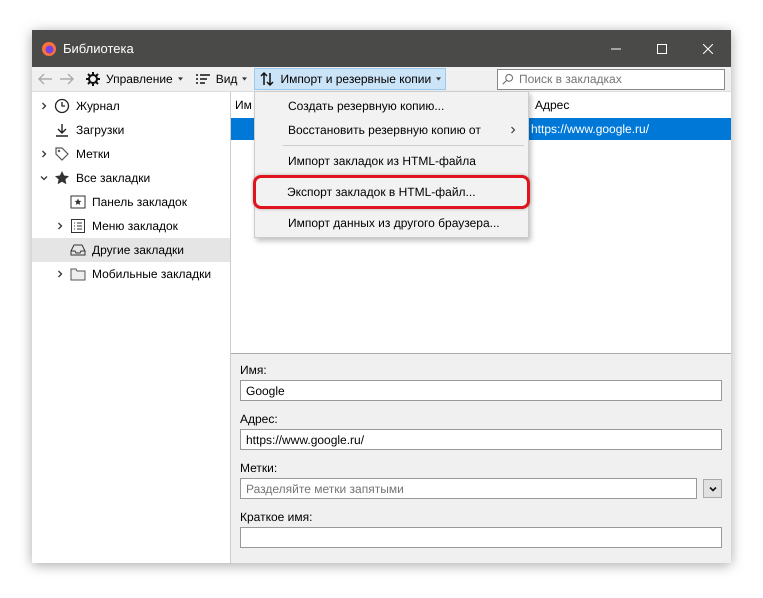  What do you see at coordinates (98, 48) in the screenshot?
I see `window-title: Библиотека` at bounding box center [98, 48].